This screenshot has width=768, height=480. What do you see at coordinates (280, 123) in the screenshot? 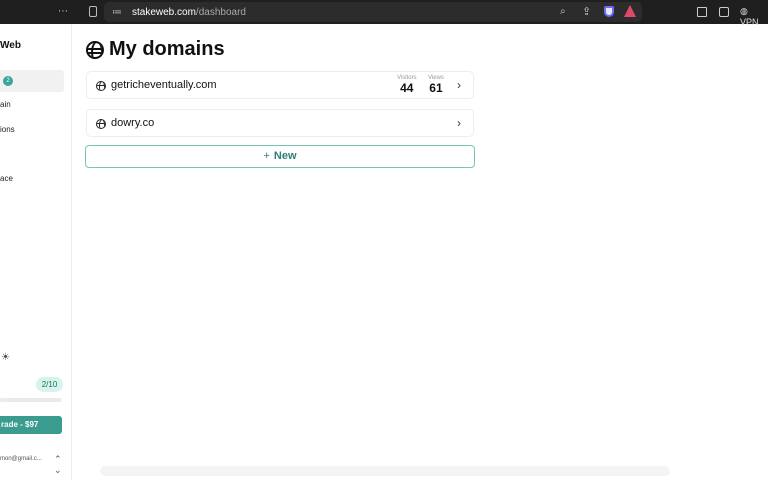
I see `domain-card: dowry.co ›` at bounding box center [280, 123].